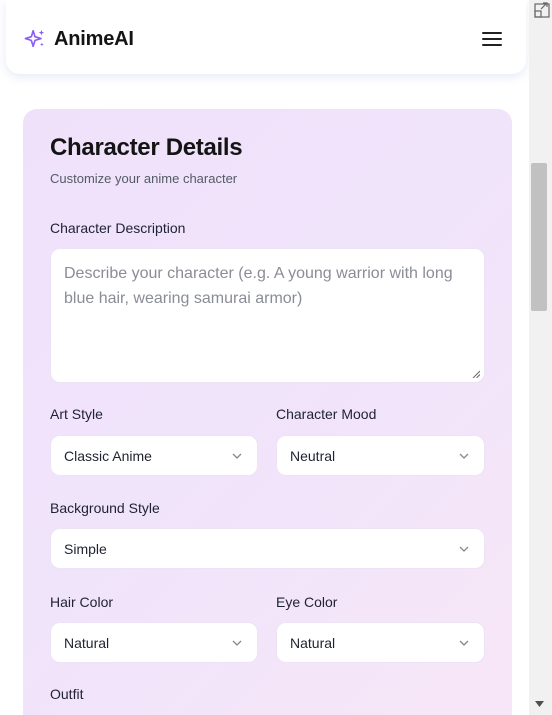 The width and height of the screenshot is (552, 715). What do you see at coordinates (476, 374) in the screenshot?
I see `resize-handle-icon` at bounding box center [476, 374].